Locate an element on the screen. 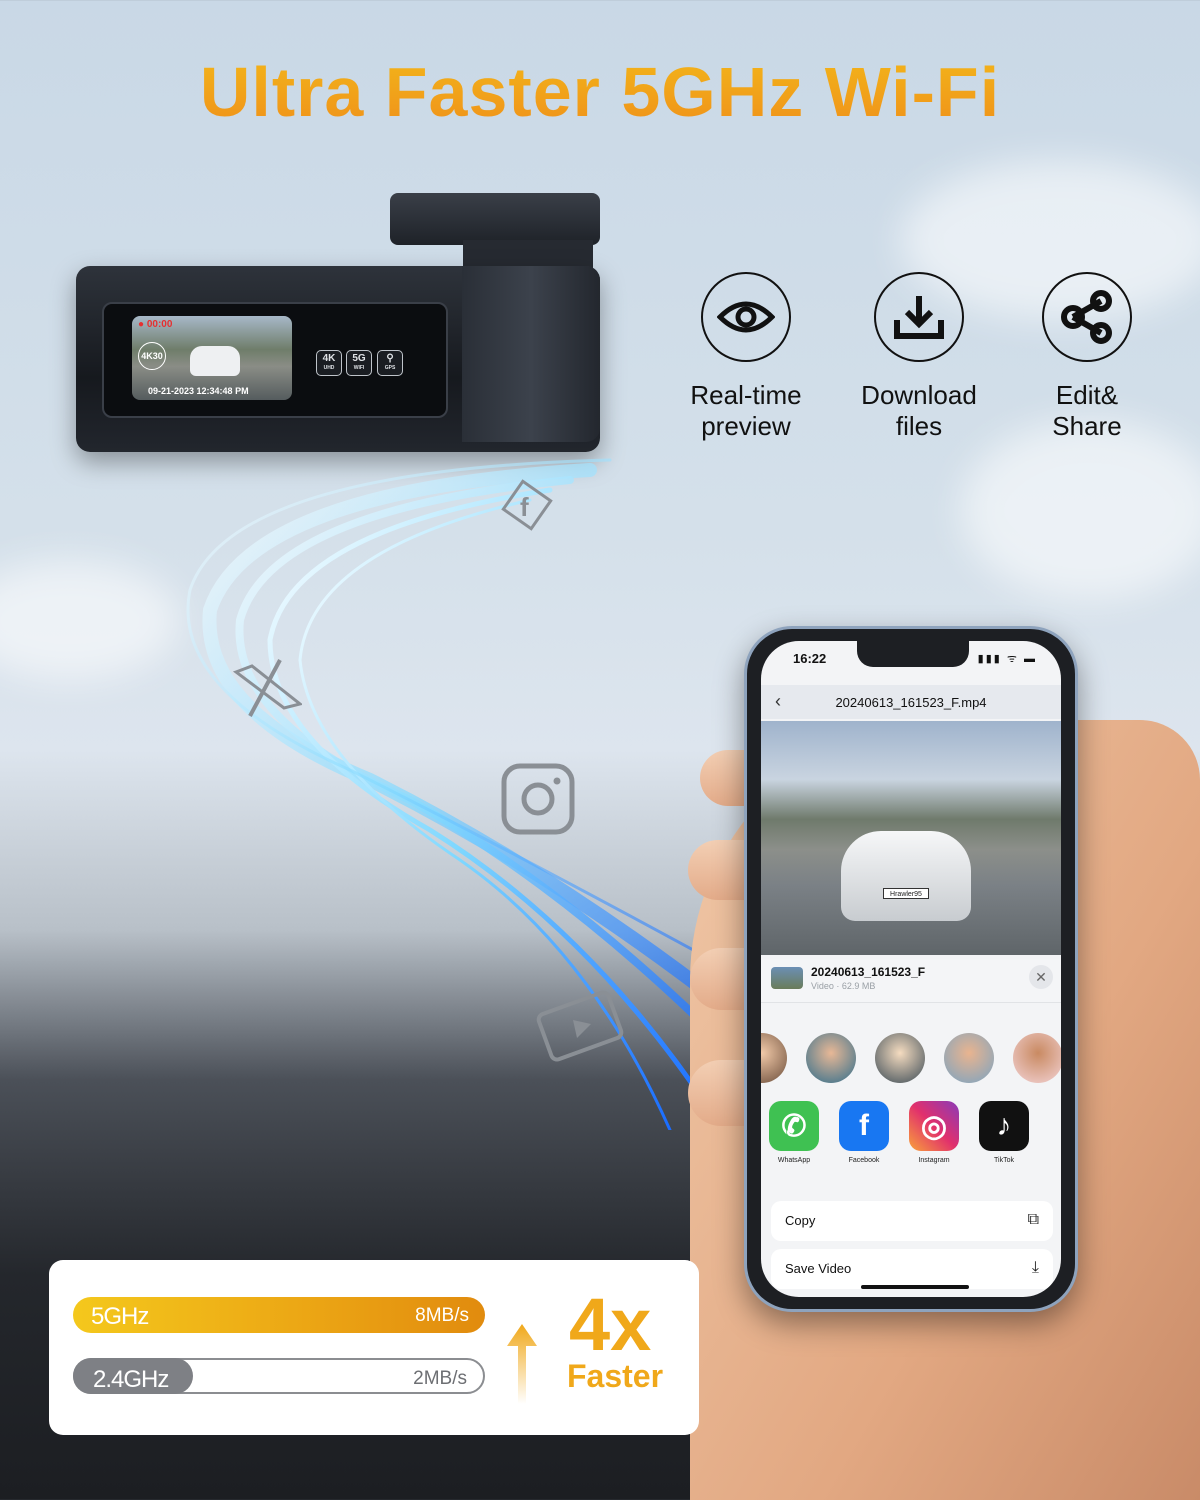 The image size is (1200, 1500). status-time: 16:22 is located at coordinates (810, 658).